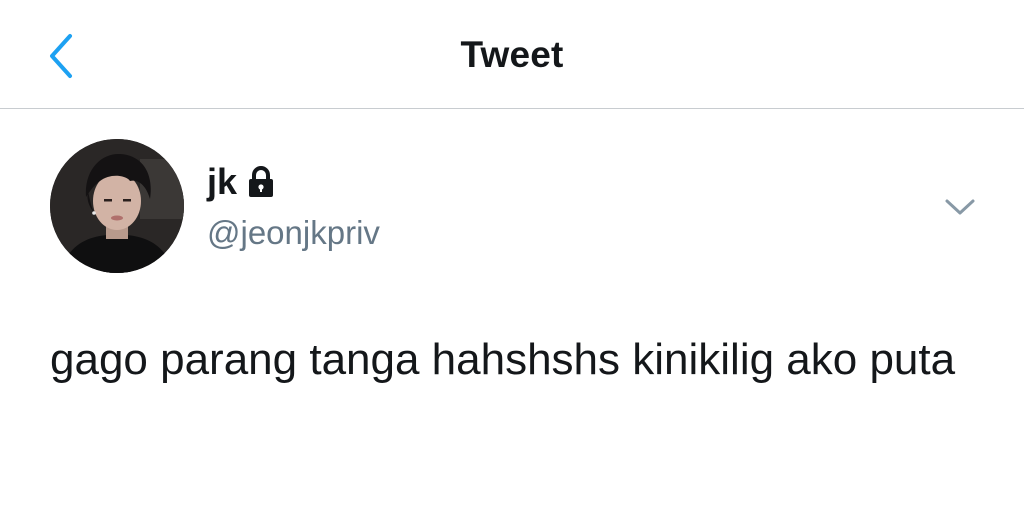  Describe the element at coordinates (242, 182) in the screenshot. I see `author-name-row: jk` at that location.